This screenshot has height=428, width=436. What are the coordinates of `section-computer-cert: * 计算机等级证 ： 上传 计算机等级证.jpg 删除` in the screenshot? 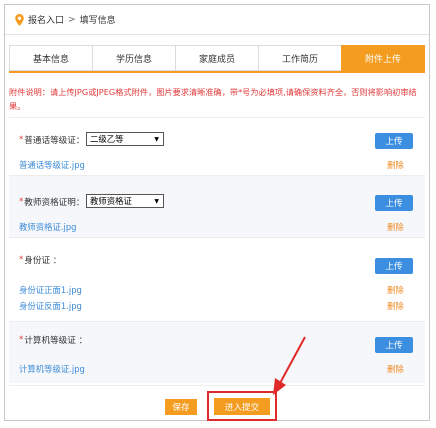 It's located at (217, 352).